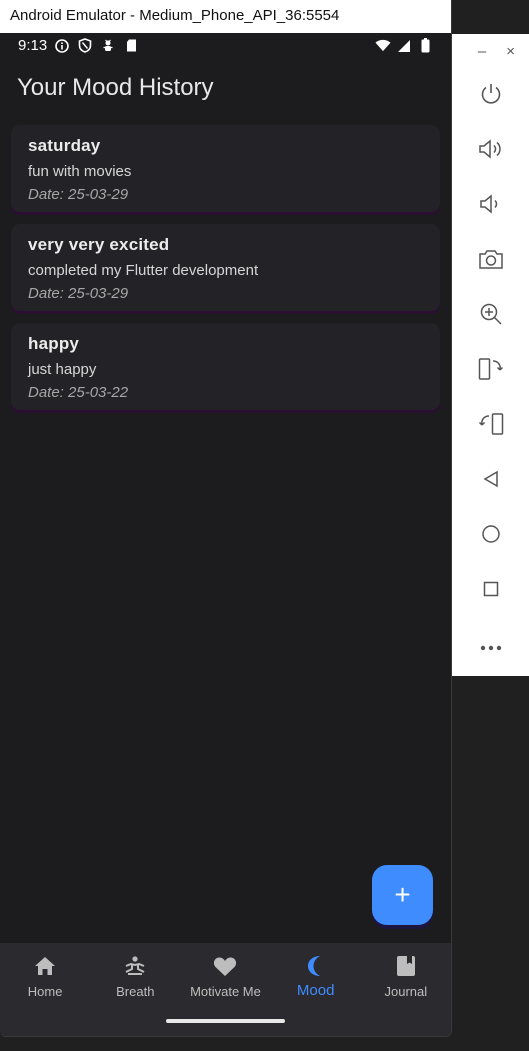 This screenshot has height=1051, width=529. What do you see at coordinates (143, 270) in the screenshot?
I see `mood-description: completed my Flutter development` at bounding box center [143, 270].